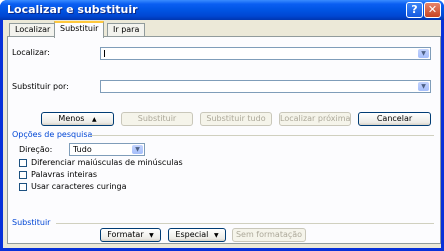 This screenshot has width=444, height=251. Describe the element at coordinates (222, 10) in the screenshot. I see `title-bar: Localizar e substituir ? ✕` at that location.